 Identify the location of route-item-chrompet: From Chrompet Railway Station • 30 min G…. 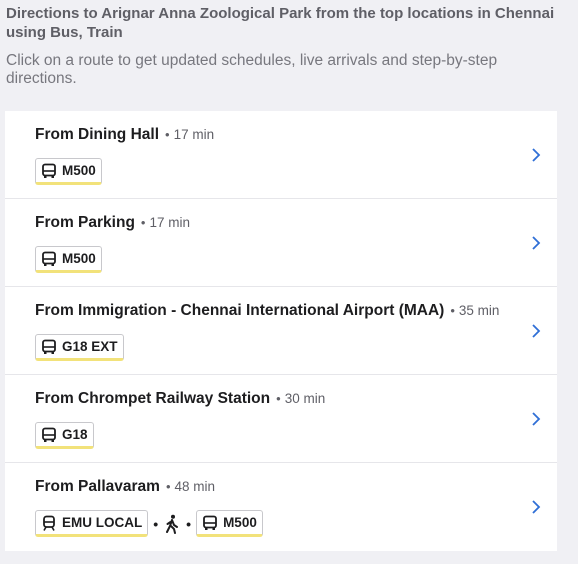
(281, 419).